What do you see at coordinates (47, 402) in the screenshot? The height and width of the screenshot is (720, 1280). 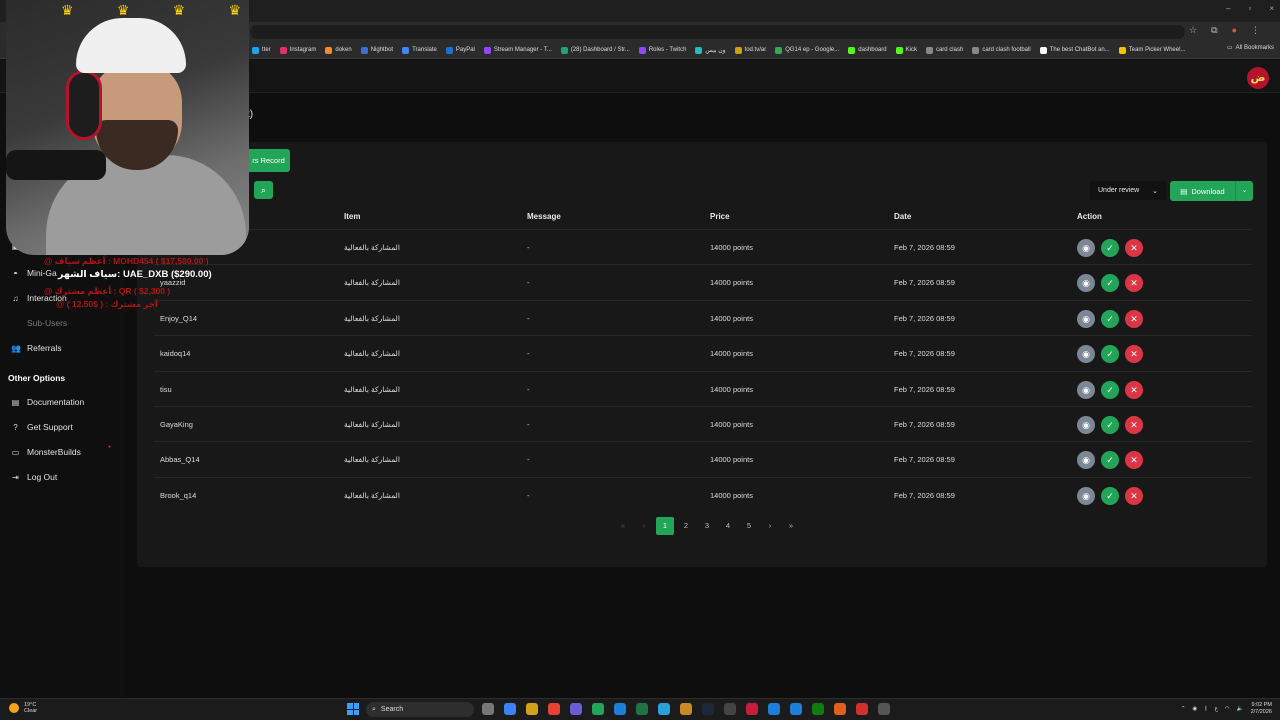 I see `sidebar-item-documentation: ▤ Documentation` at bounding box center [47, 402].